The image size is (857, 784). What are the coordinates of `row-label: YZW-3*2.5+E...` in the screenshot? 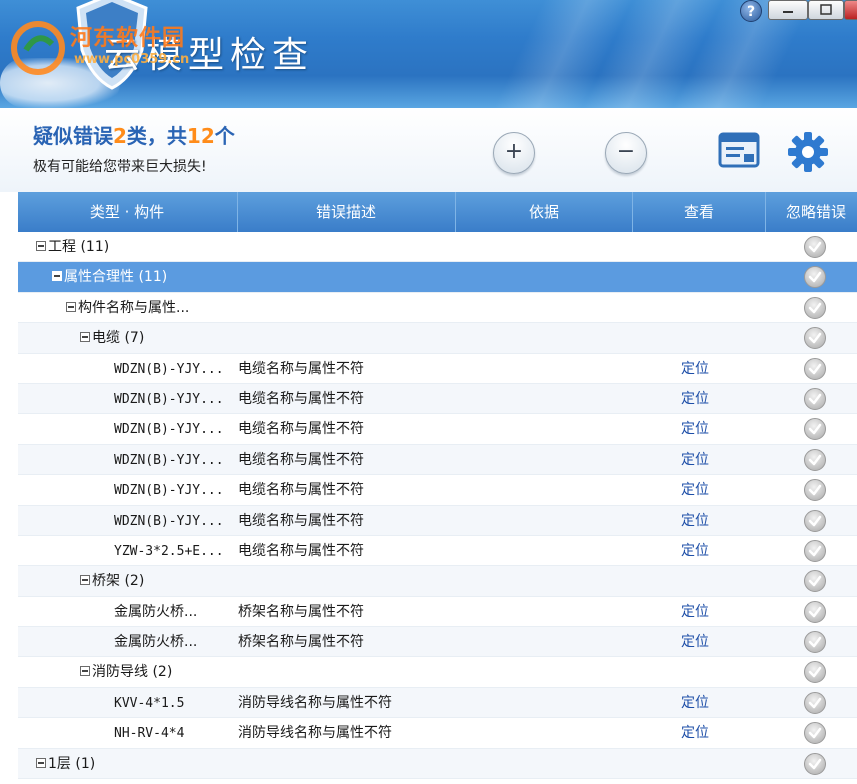 It's located at (169, 551).